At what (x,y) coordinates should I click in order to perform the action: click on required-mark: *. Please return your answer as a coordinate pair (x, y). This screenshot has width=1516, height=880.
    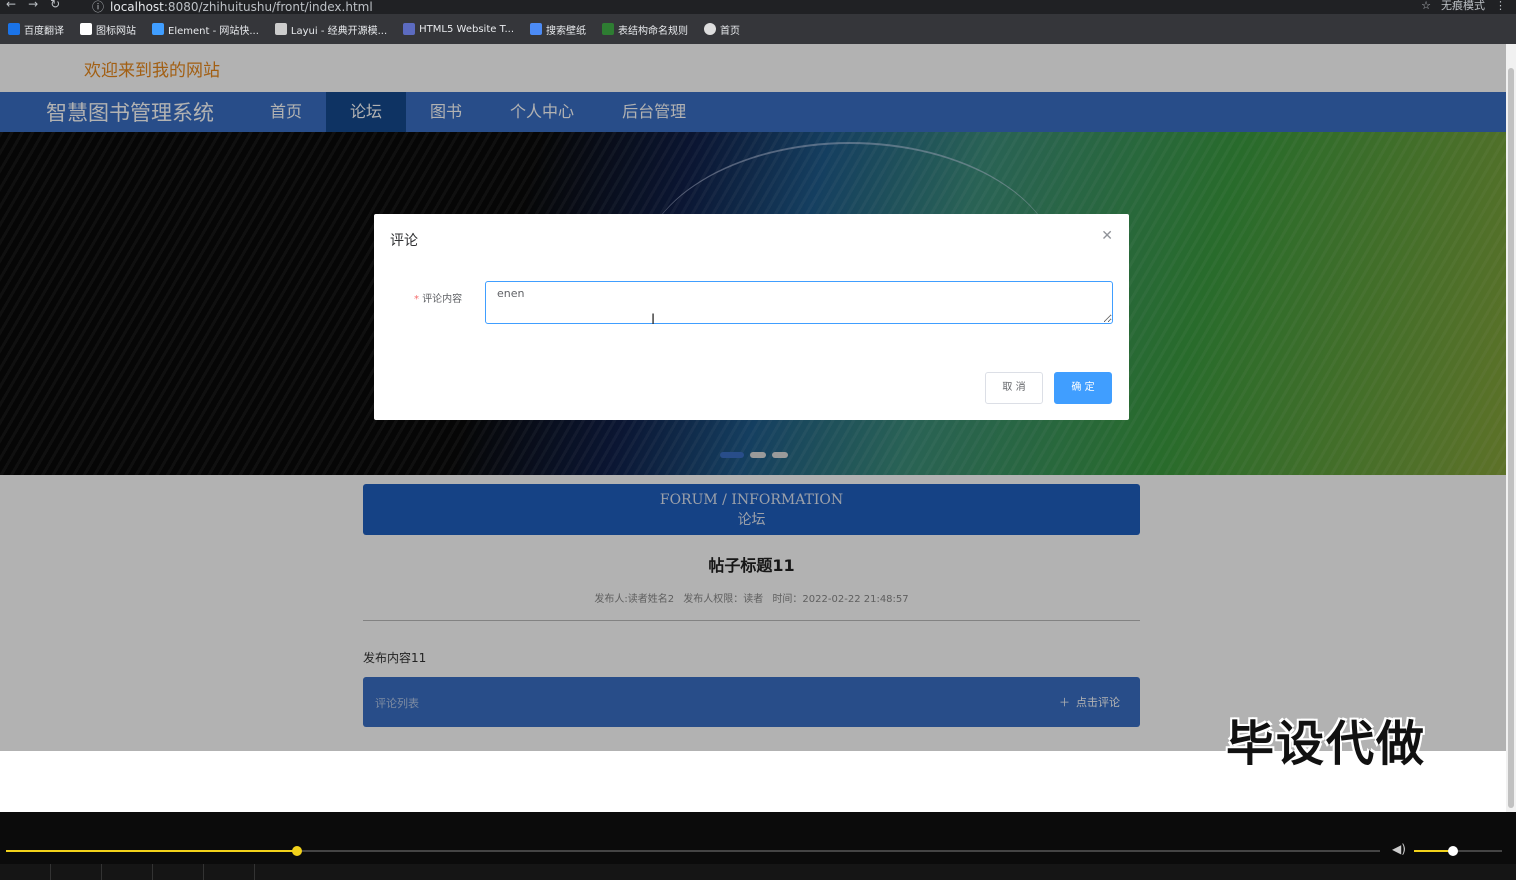
    Looking at the image, I should click on (418, 299).